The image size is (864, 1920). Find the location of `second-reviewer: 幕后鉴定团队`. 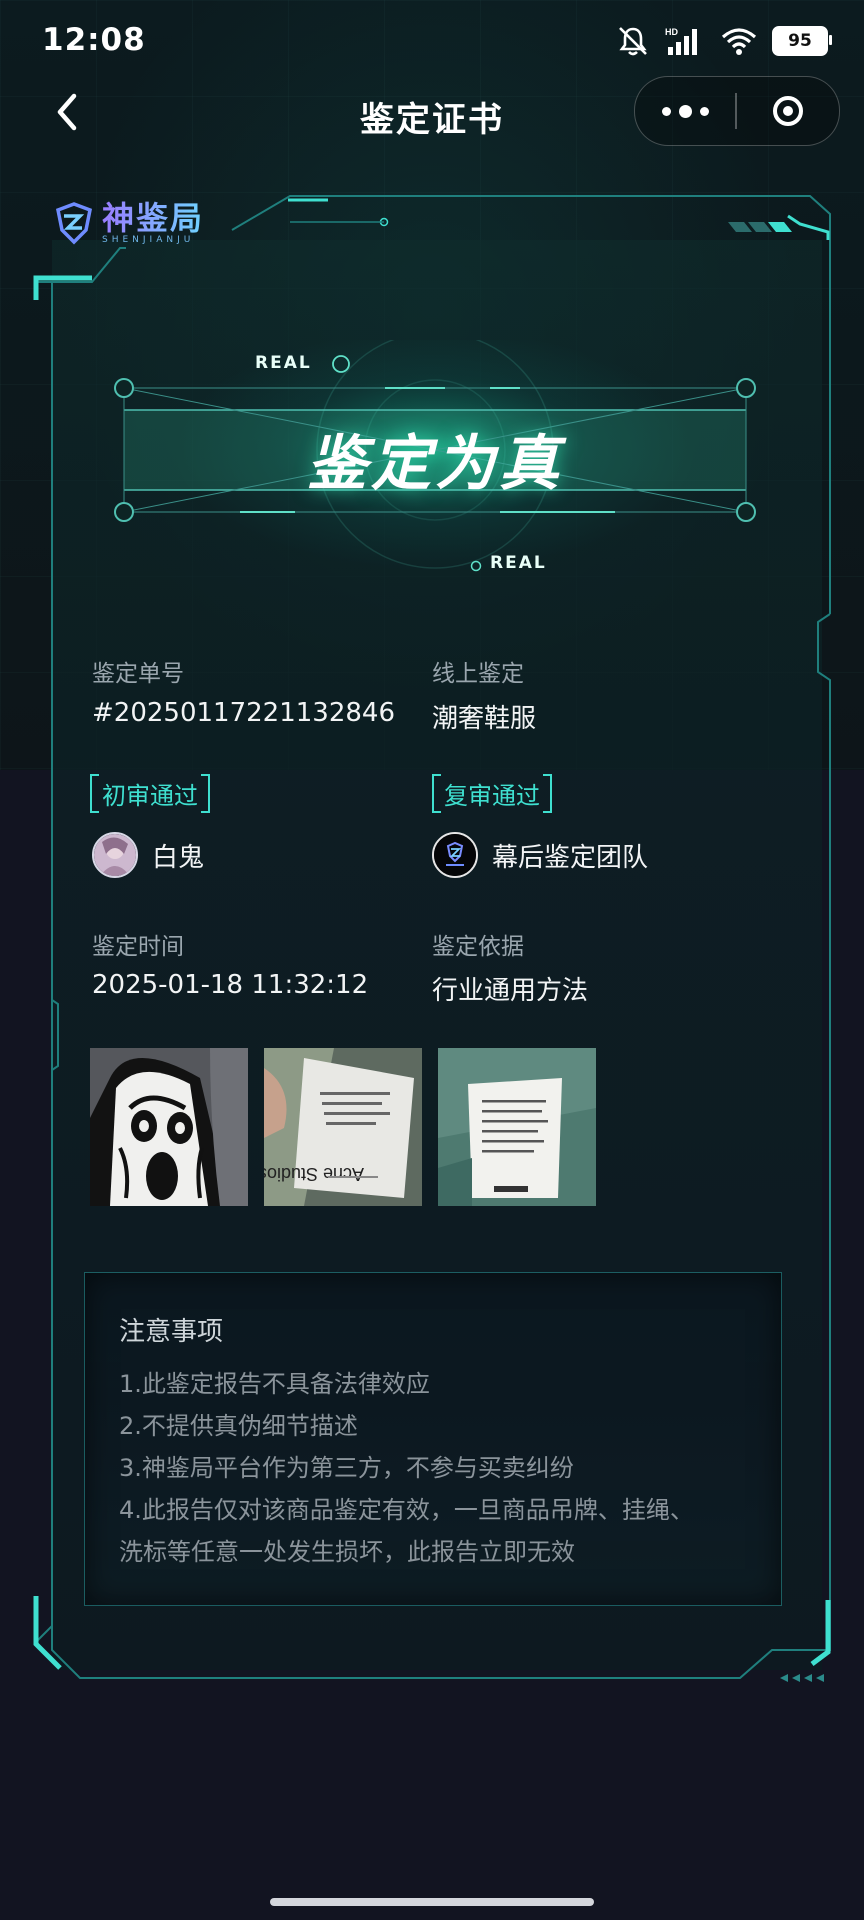

second-reviewer: 幕后鉴定团队 is located at coordinates (540, 855).